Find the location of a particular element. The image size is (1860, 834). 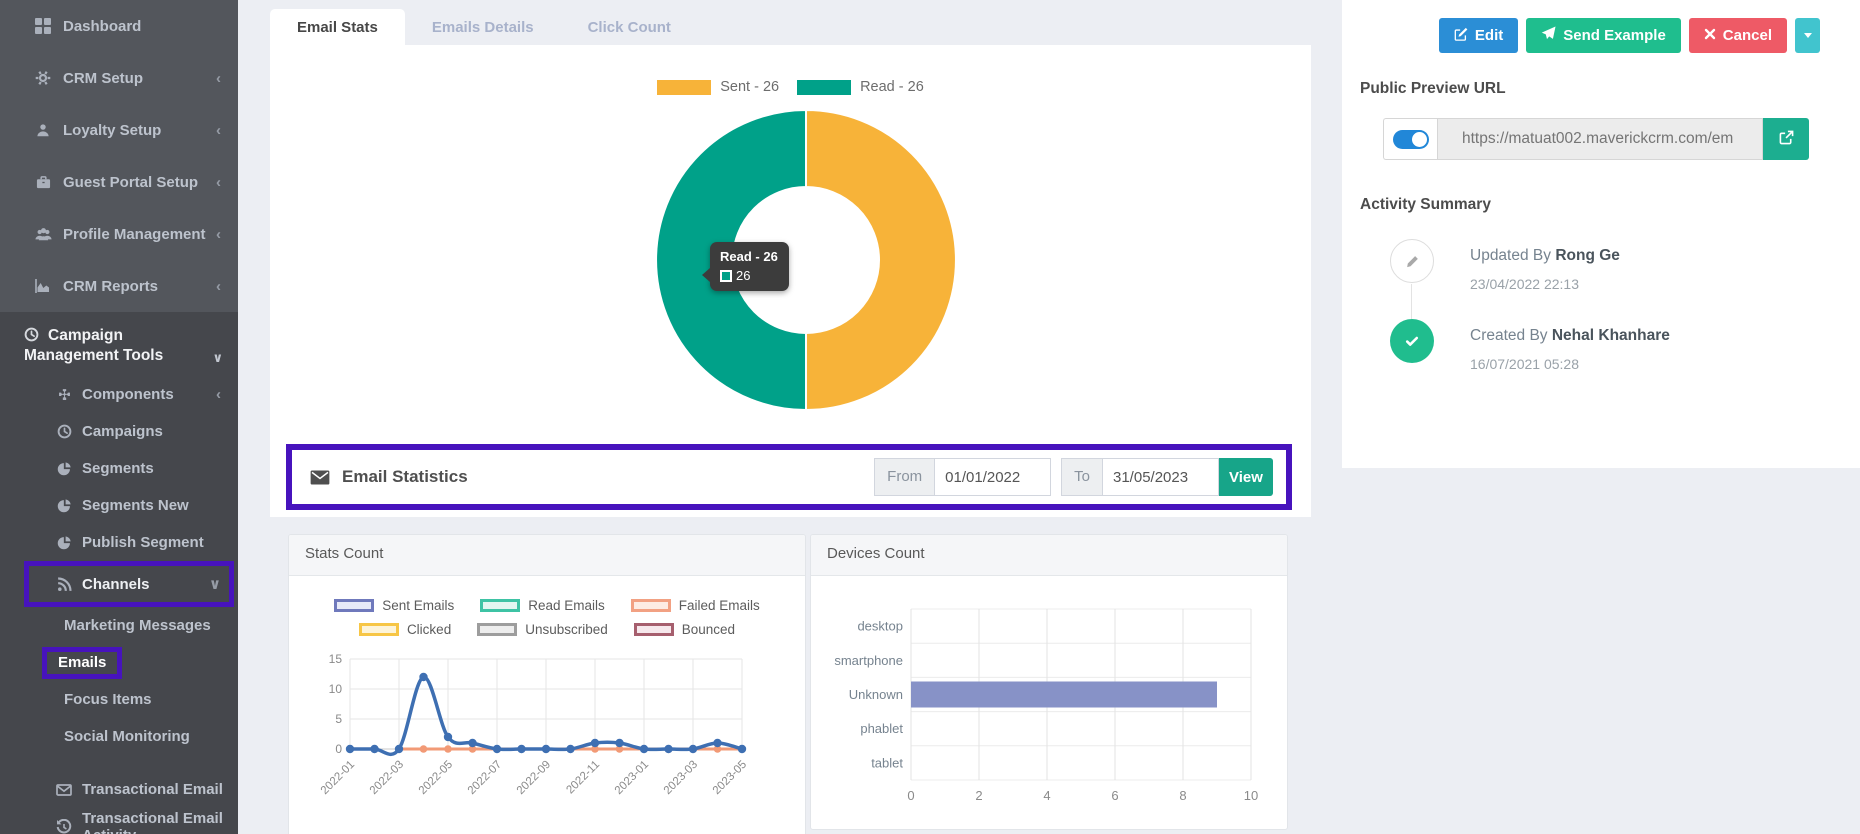

sidebar-item-publish-segment: Publish Segment is located at coordinates (119, 542).